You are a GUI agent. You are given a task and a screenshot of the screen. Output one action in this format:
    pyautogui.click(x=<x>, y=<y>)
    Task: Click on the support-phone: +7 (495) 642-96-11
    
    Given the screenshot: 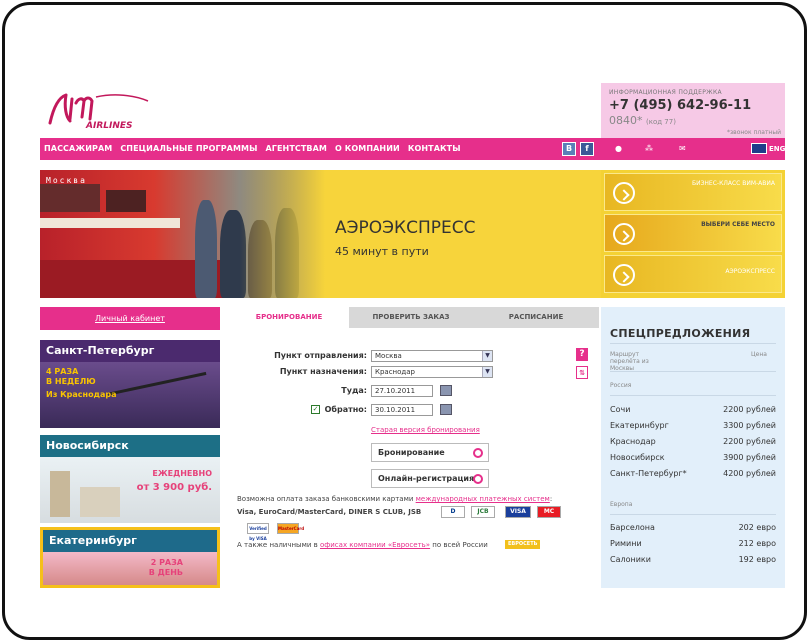 What is the action you would take?
    pyautogui.click(x=680, y=105)
    